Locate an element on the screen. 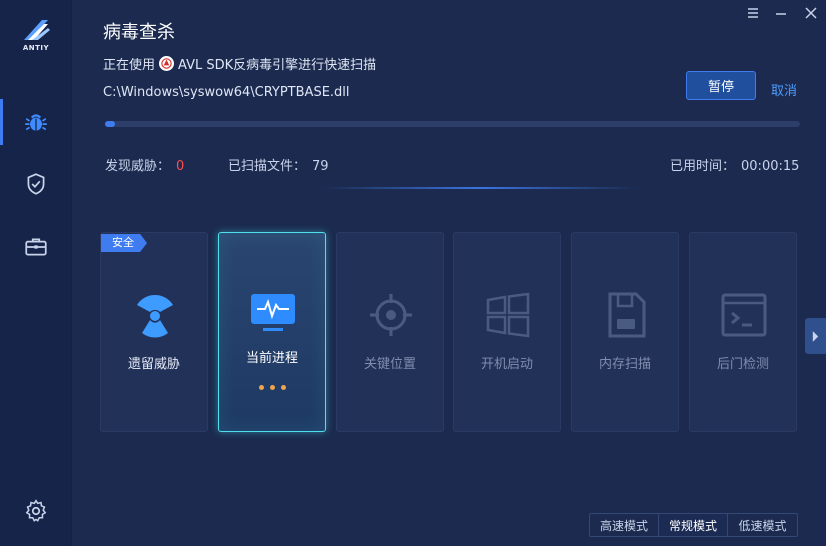 This screenshot has width=826, height=546. bug-icon is located at coordinates (36, 122).